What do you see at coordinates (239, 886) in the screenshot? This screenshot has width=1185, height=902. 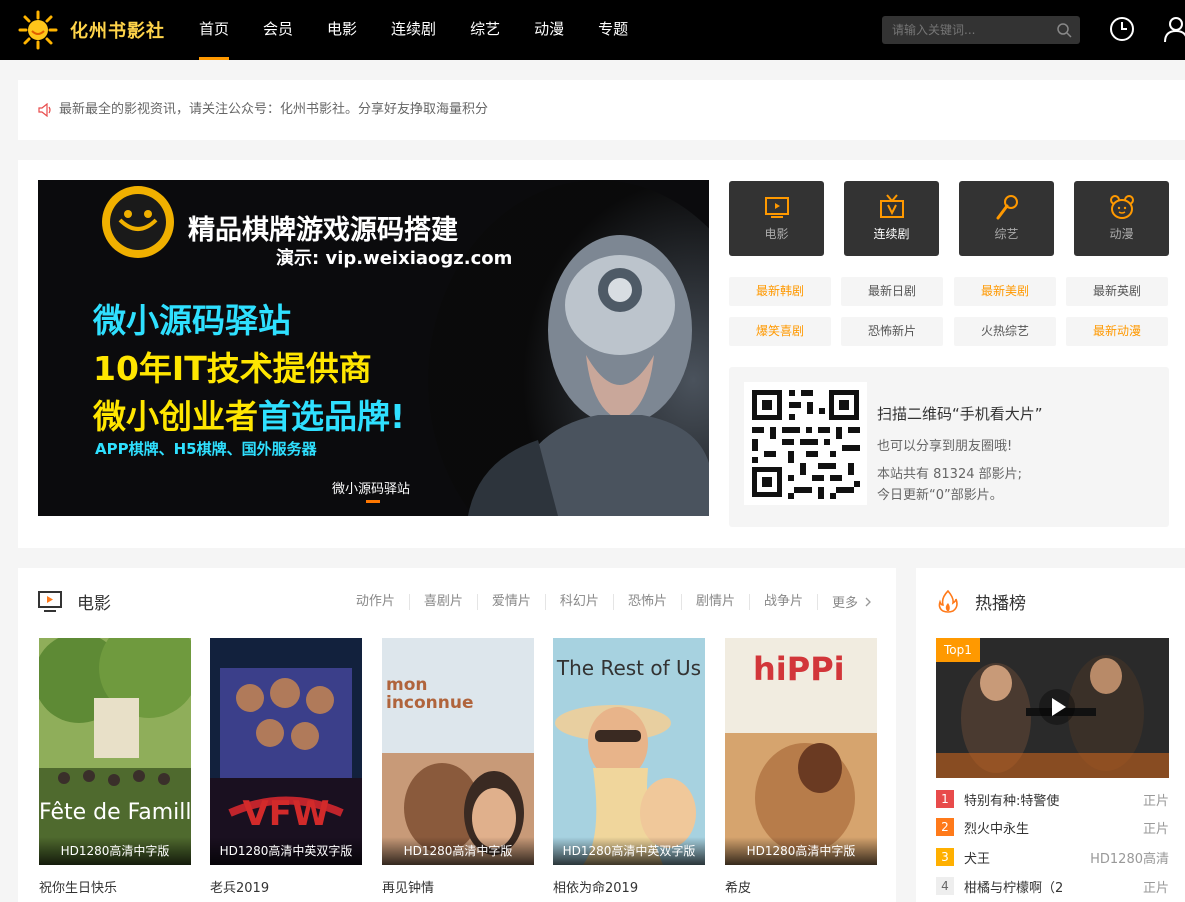 I see `movie-title: 老兵2019` at bounding box center [239, 886].